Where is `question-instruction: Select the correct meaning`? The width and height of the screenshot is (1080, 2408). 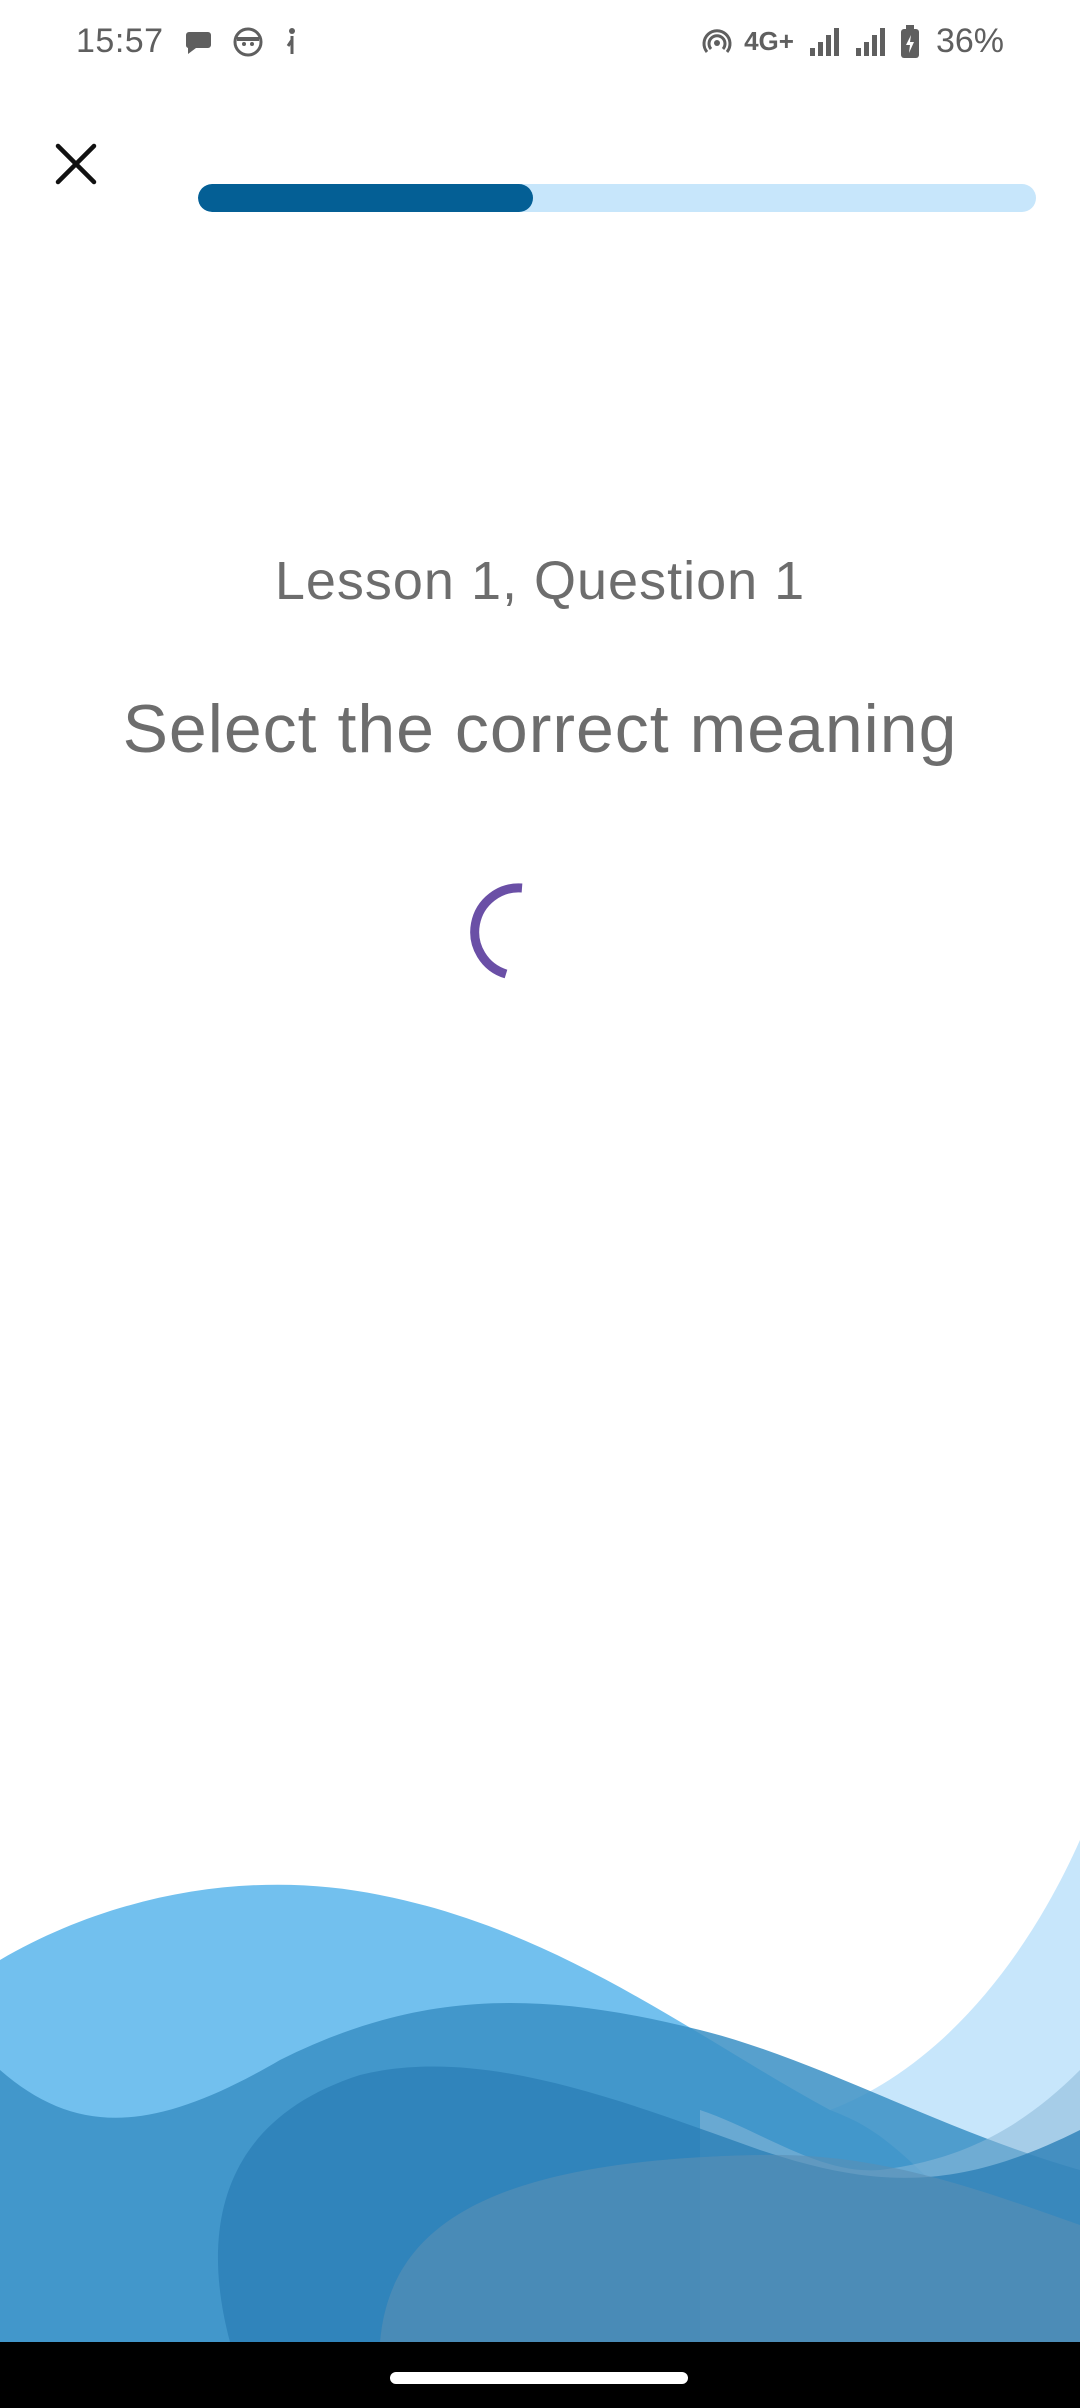
question-instruction: Select the correct meaning is located at coordinates (540, 729).